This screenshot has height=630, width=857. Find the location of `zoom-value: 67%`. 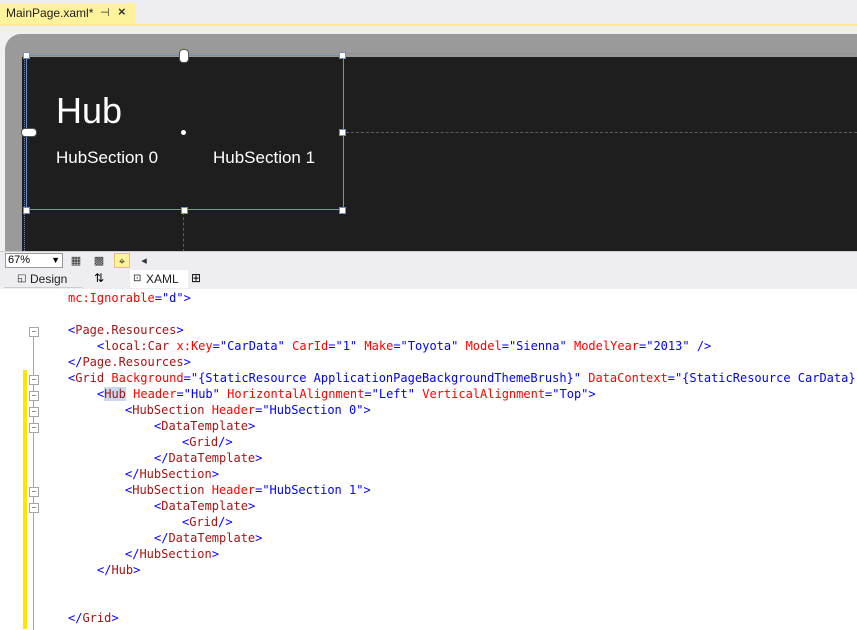

zoom-value: 67% is located at coordinates (19, 260).